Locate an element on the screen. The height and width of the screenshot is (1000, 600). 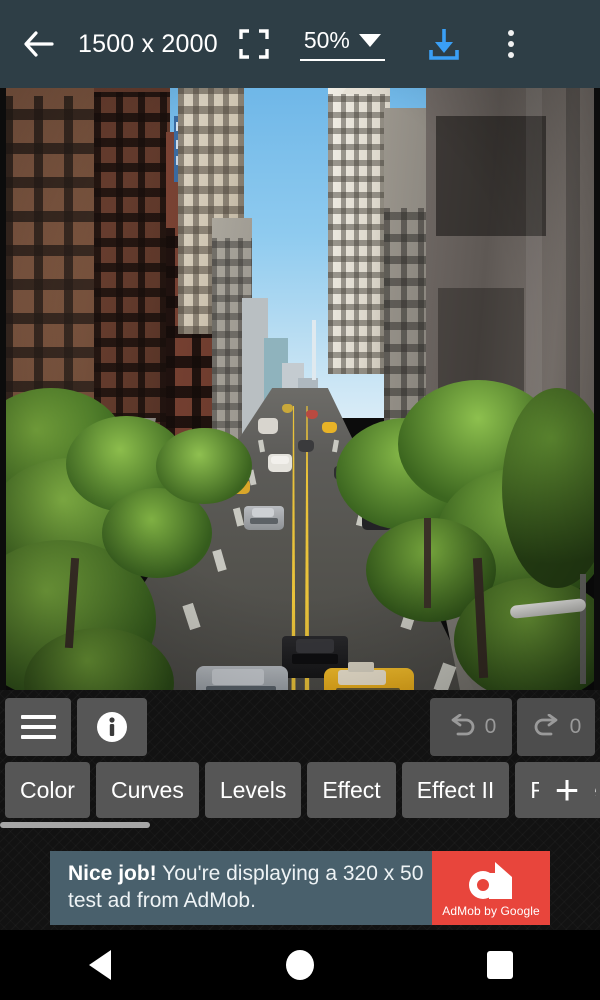
image-dimensions-label: 1500 x 2000 is located at coordinates (148, 43).